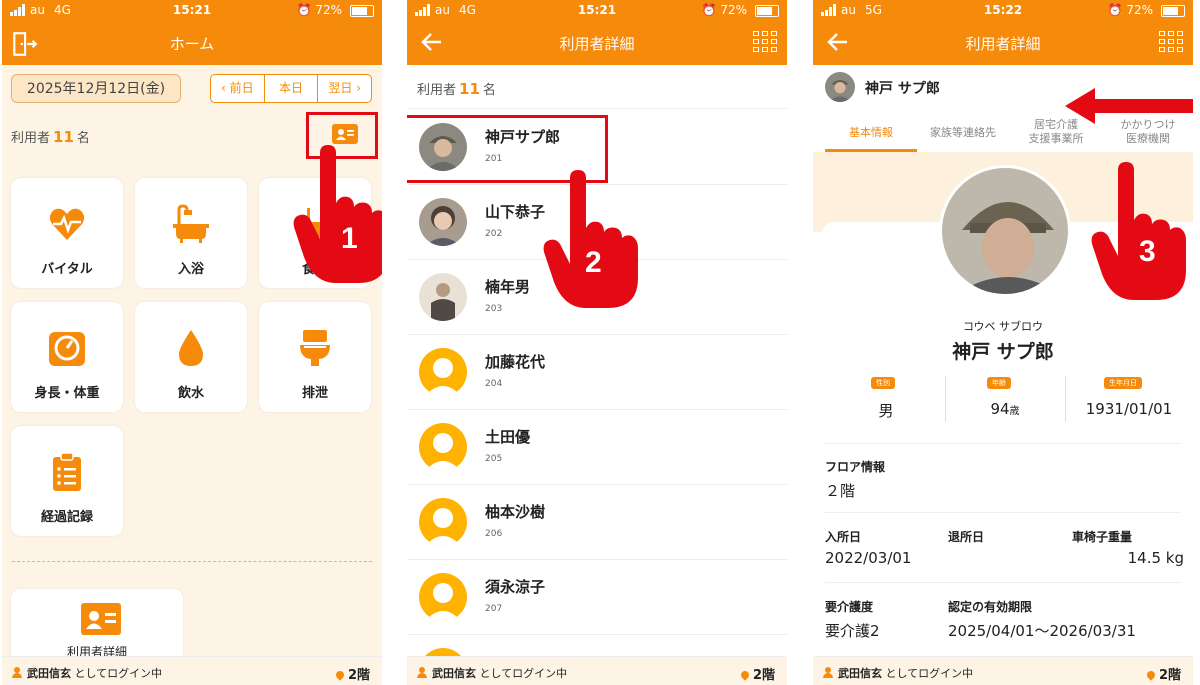 The image size is (1200, 685). What do you see at coordinates (597, 522) in the screenshot?
I see `list-item: 柚本沙樹 206` at bounding box center [597, 522].